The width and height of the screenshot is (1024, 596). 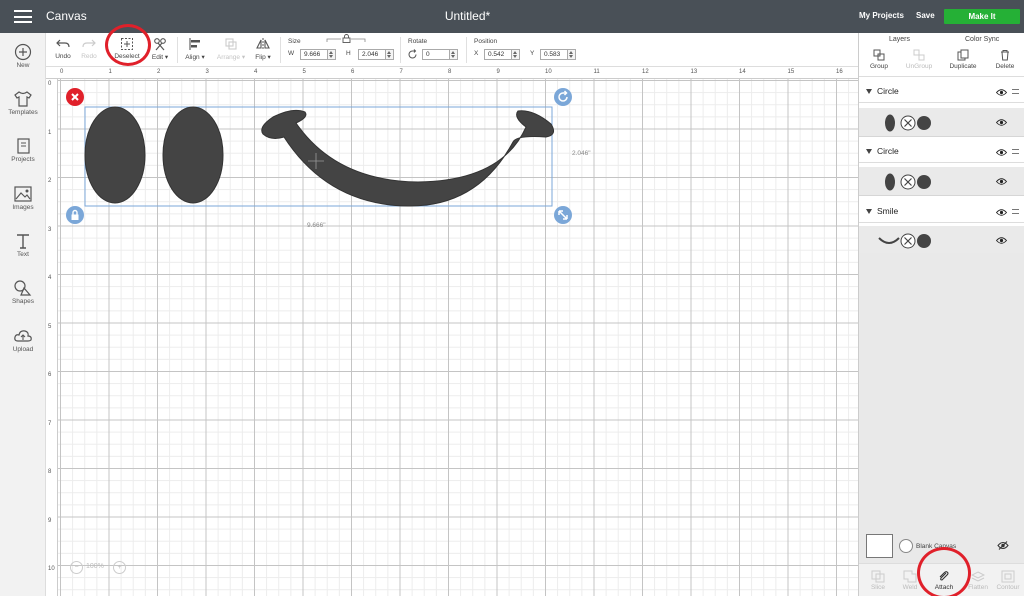 I want to click on text-t-icon, so click(x=23, y=241).